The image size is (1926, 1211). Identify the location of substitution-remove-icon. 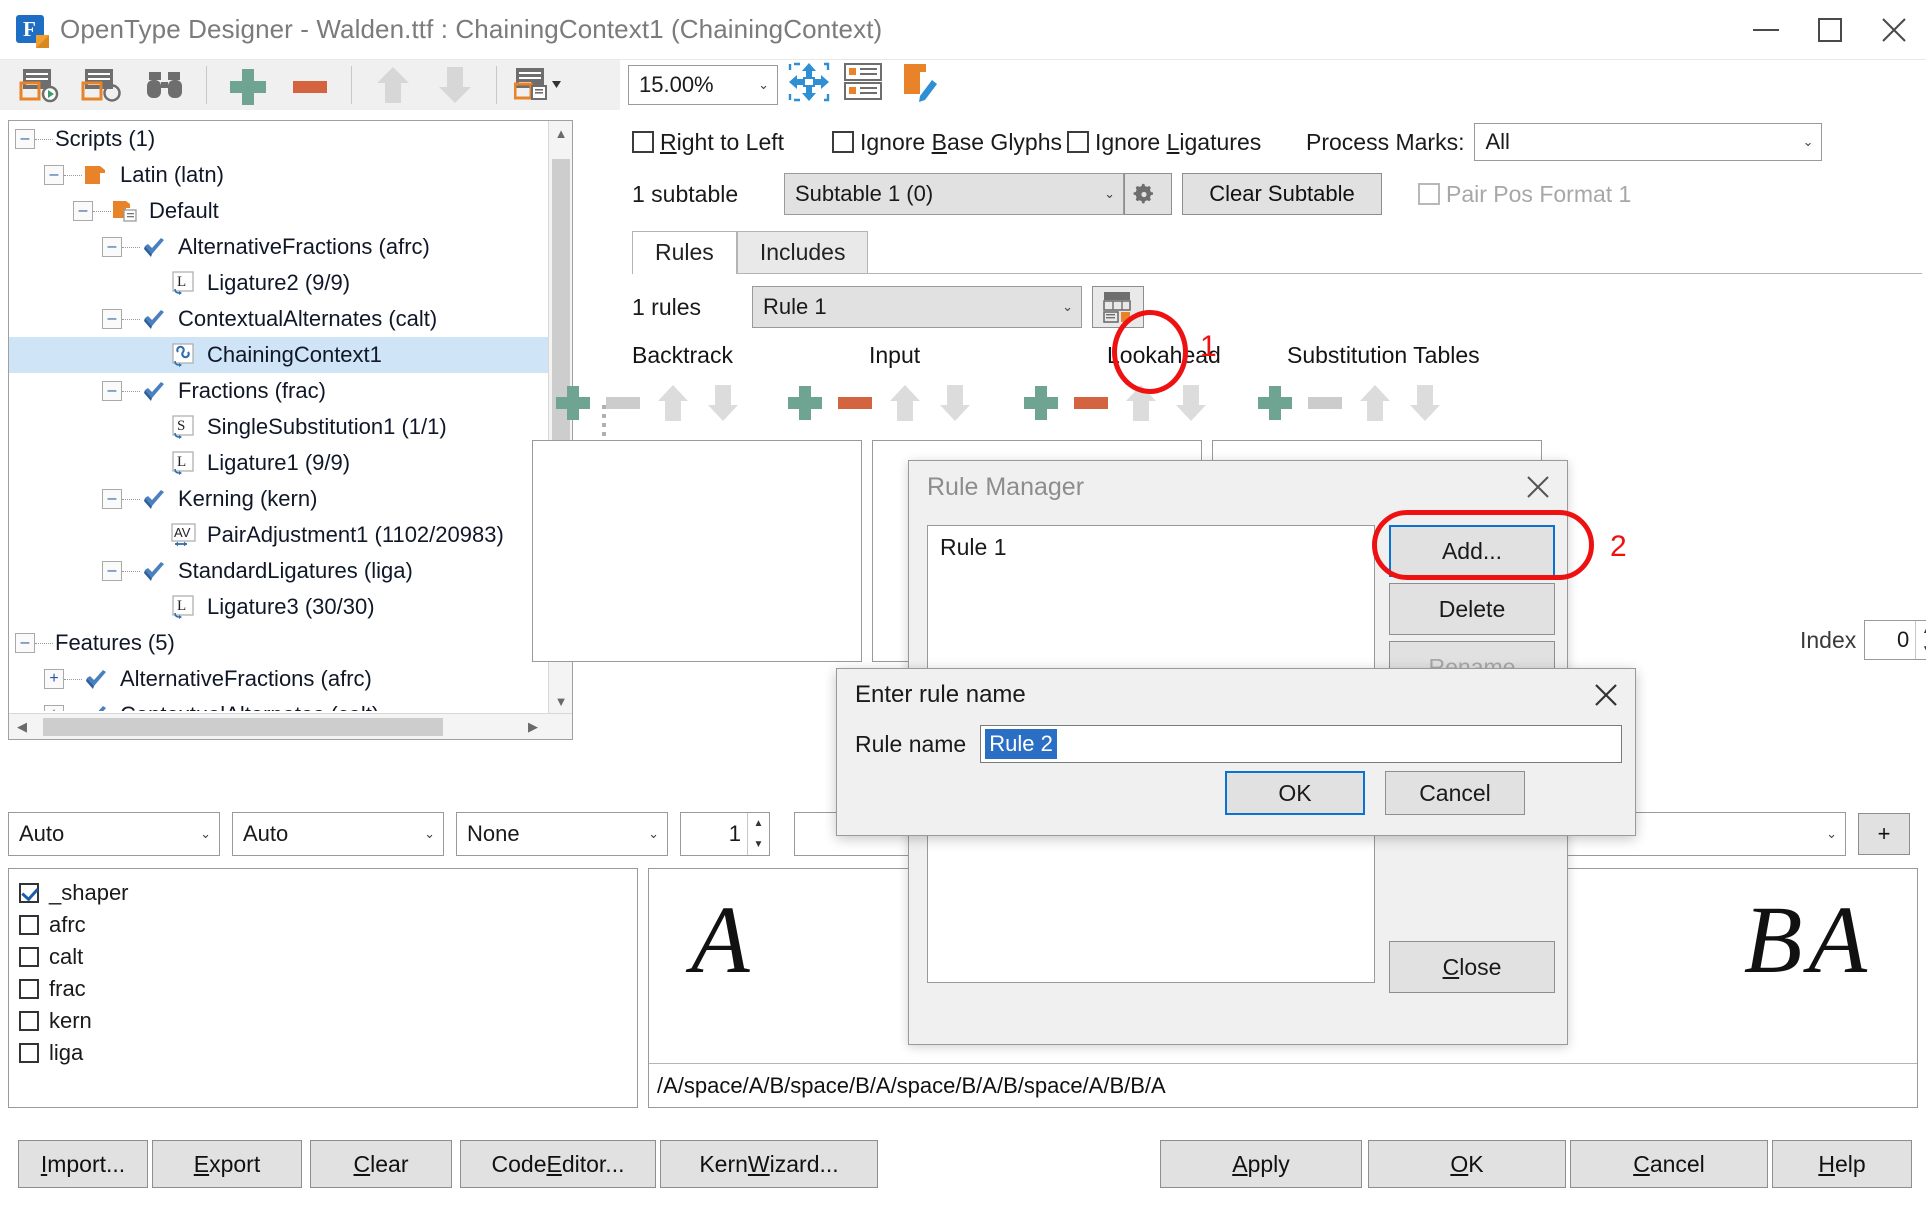
(1325, 405).